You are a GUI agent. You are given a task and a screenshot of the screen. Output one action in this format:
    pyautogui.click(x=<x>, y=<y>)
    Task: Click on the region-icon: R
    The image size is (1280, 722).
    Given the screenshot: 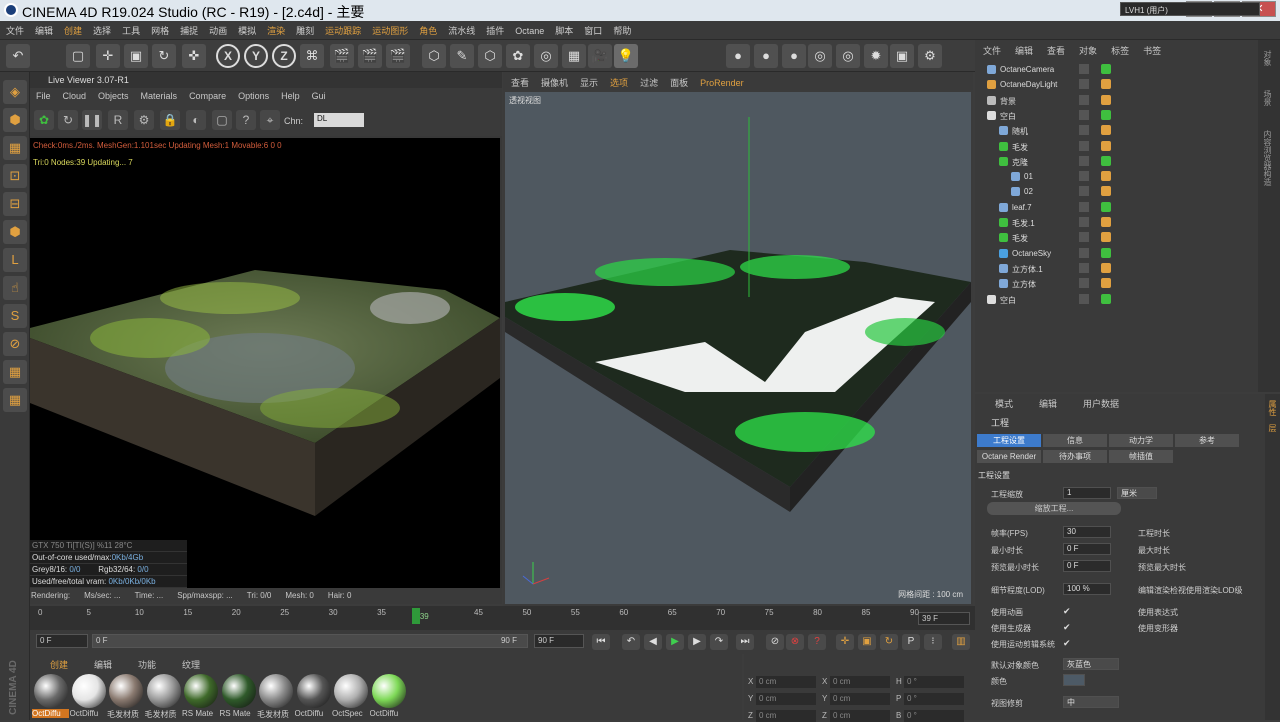 What is the action you would take?
    pyautogui.click(x=118, y=120)
    